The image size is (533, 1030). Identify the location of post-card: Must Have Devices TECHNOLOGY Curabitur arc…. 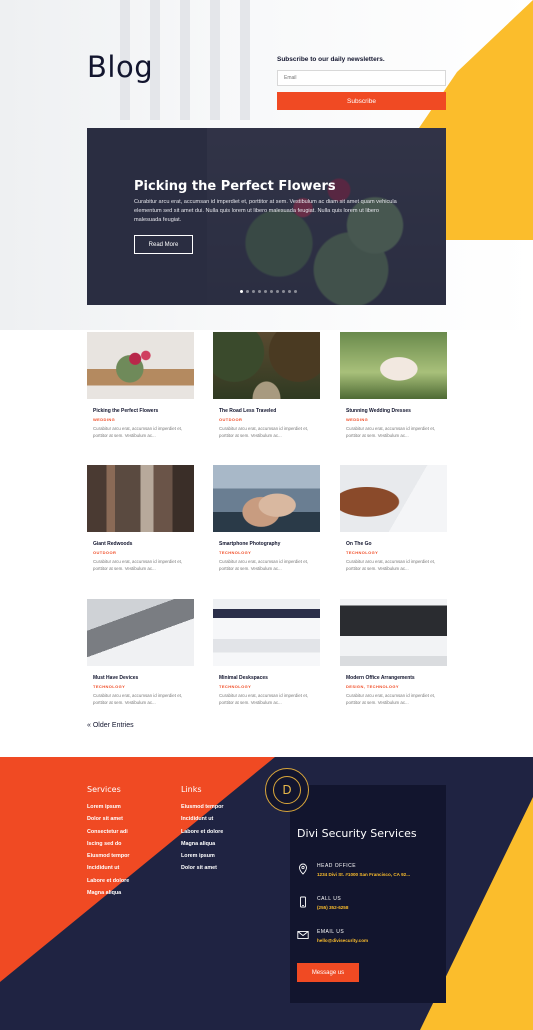
(140, 652).